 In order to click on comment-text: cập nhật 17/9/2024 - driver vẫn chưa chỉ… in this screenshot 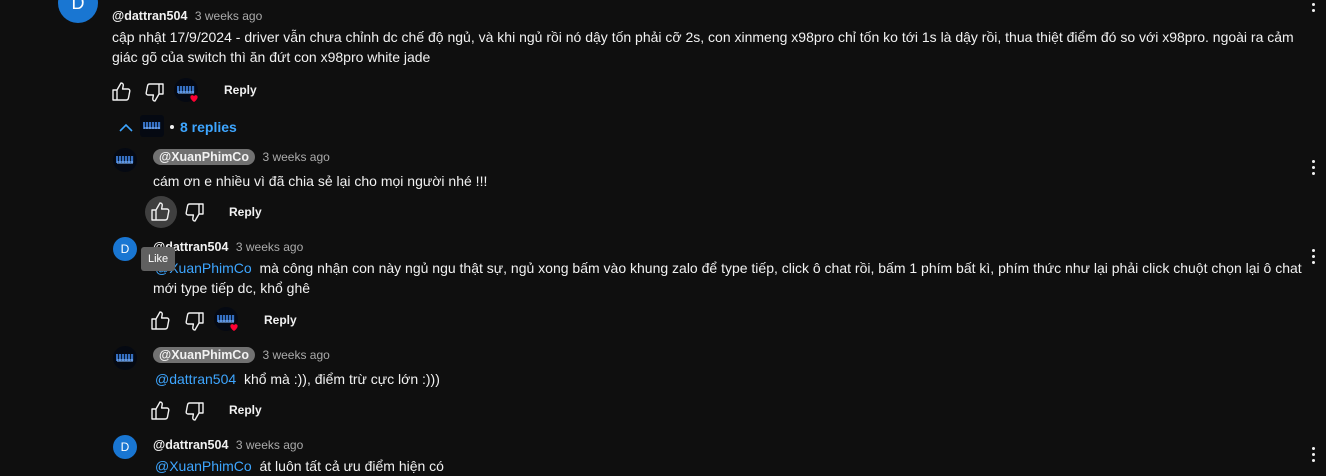, I will do `click(703, 47)`.